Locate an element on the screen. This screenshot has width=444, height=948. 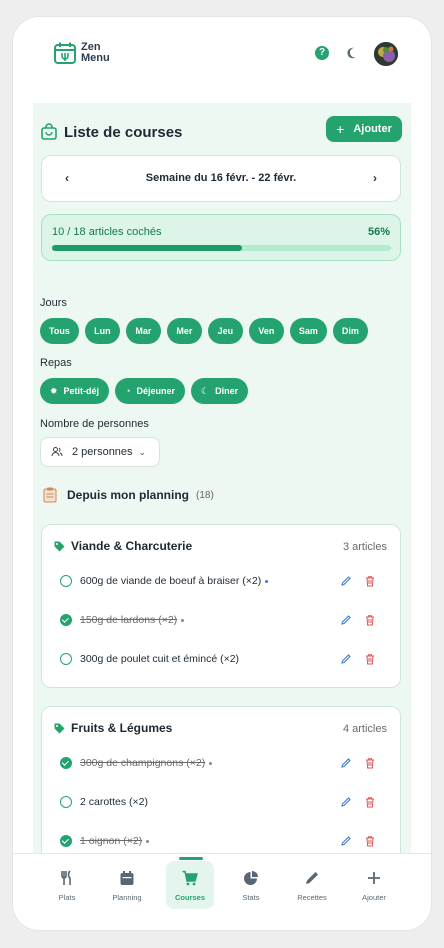
meal-chip-lunch: ◔ Déjeuner is located at coordinates (150, 391).